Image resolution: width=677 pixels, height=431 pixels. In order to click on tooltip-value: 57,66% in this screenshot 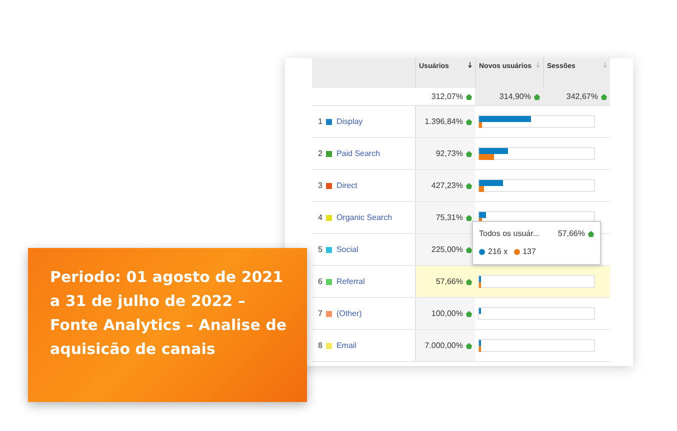, I will do `click(571, 234)`.